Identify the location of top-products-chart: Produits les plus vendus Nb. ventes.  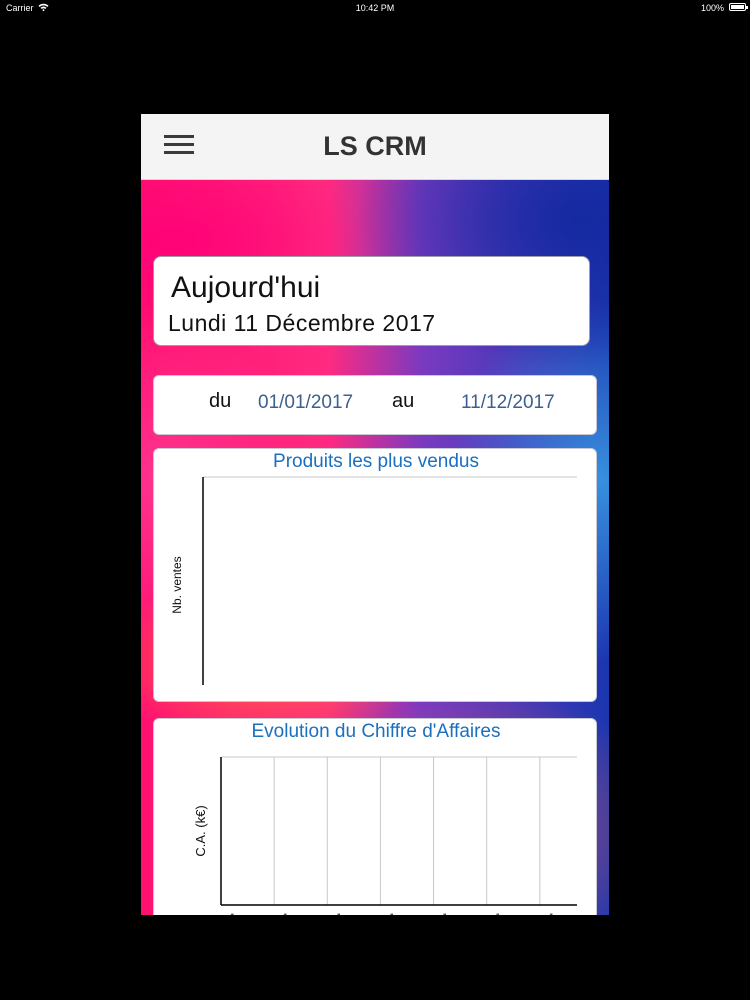
(373, 568).